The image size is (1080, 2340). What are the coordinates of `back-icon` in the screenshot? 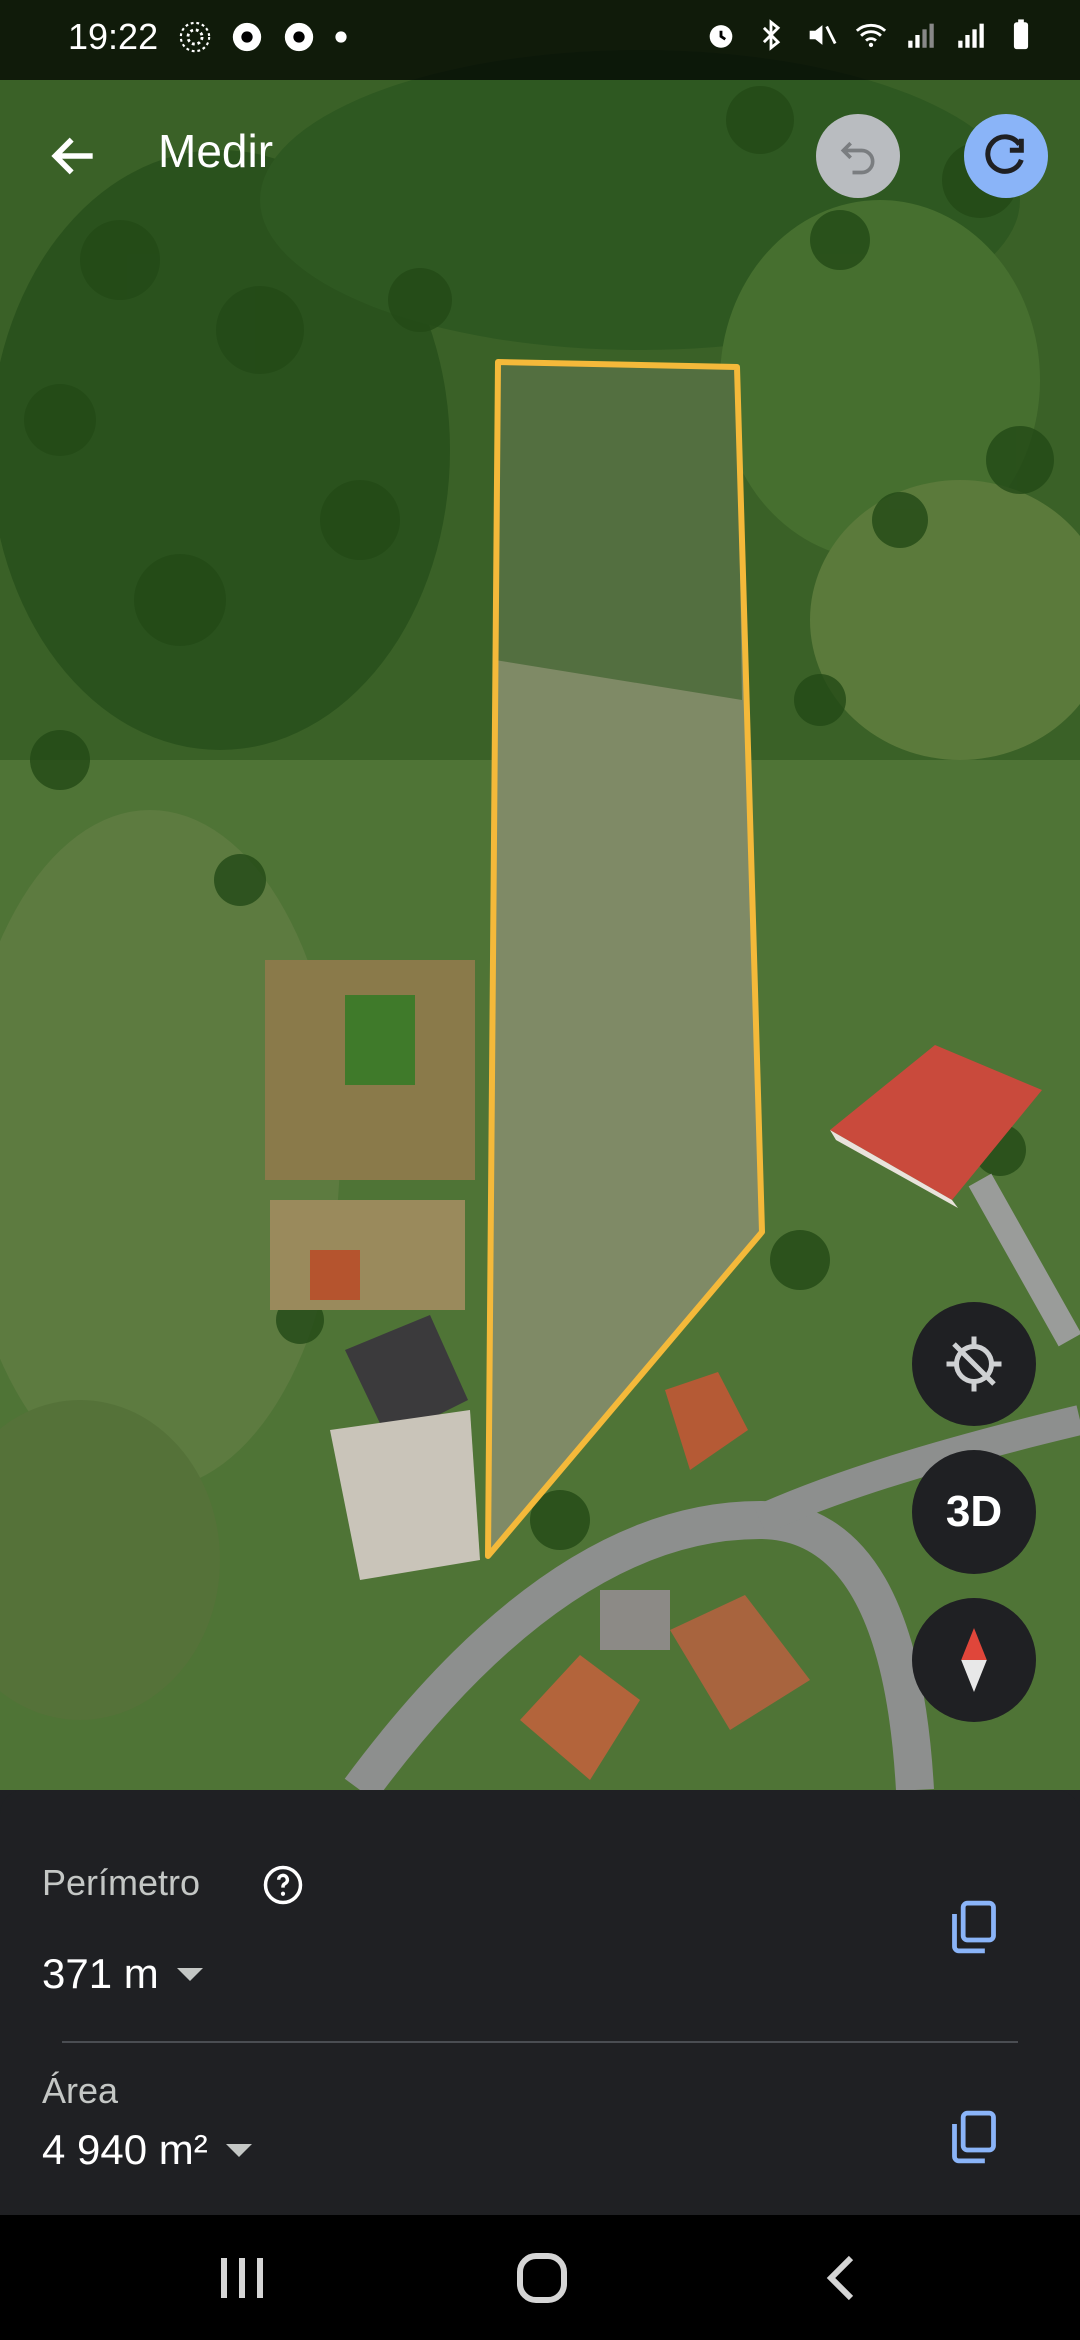 It's located at (845, 2278).